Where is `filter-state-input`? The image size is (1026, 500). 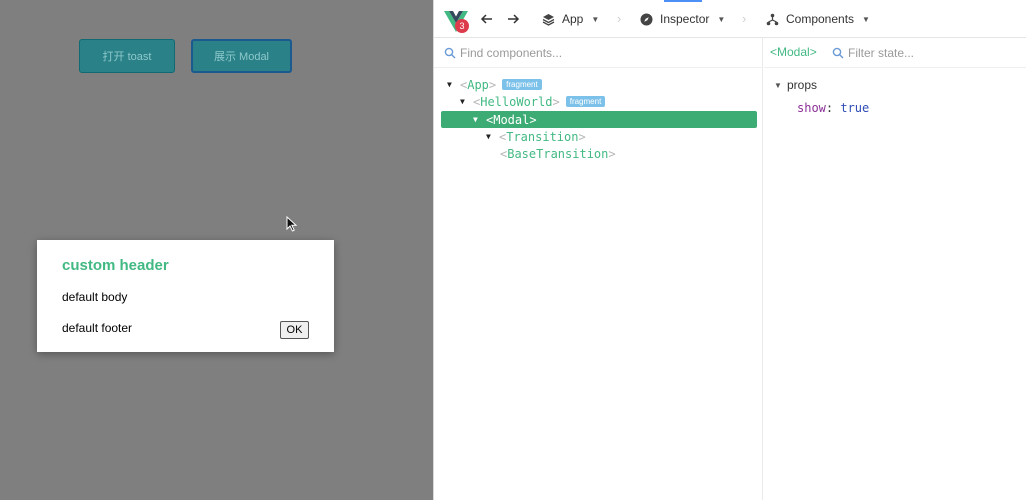
filter-state-input is located at coordinates (933, 53).